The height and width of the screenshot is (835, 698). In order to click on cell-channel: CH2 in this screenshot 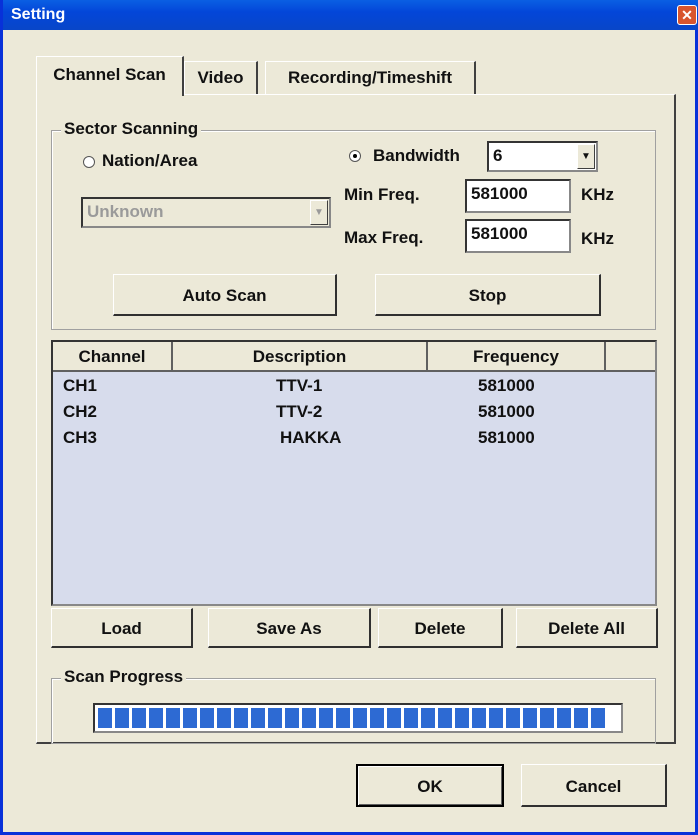, I will do `click(80, 411)`.